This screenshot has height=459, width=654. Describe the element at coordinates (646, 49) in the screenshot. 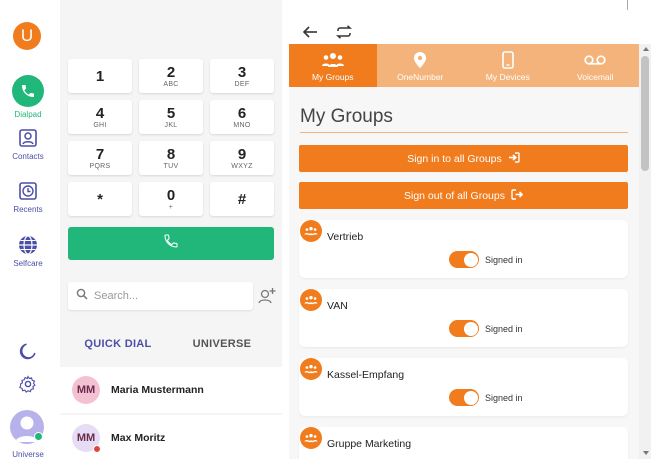

I see `scroll-up-arrow` at that location.